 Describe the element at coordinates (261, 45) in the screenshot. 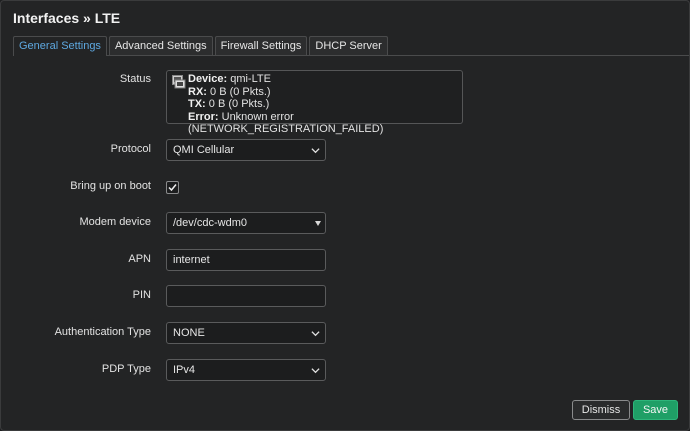

I see `tab-firewall-settings: Firewall Settings` at that location.